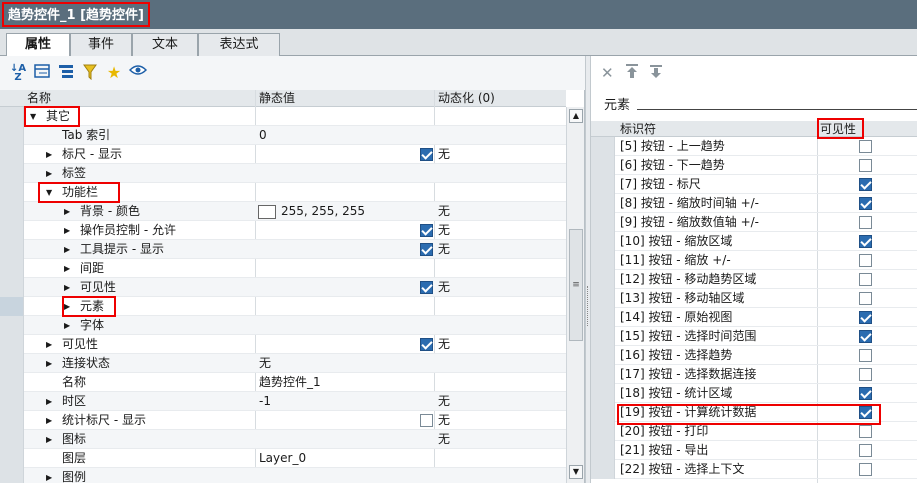  What do you see at coordinates (754, 279) in the screenshot?
I see `element-row: [12] 按钮 - 移动趋势区域` at bounding box center [754, 279].